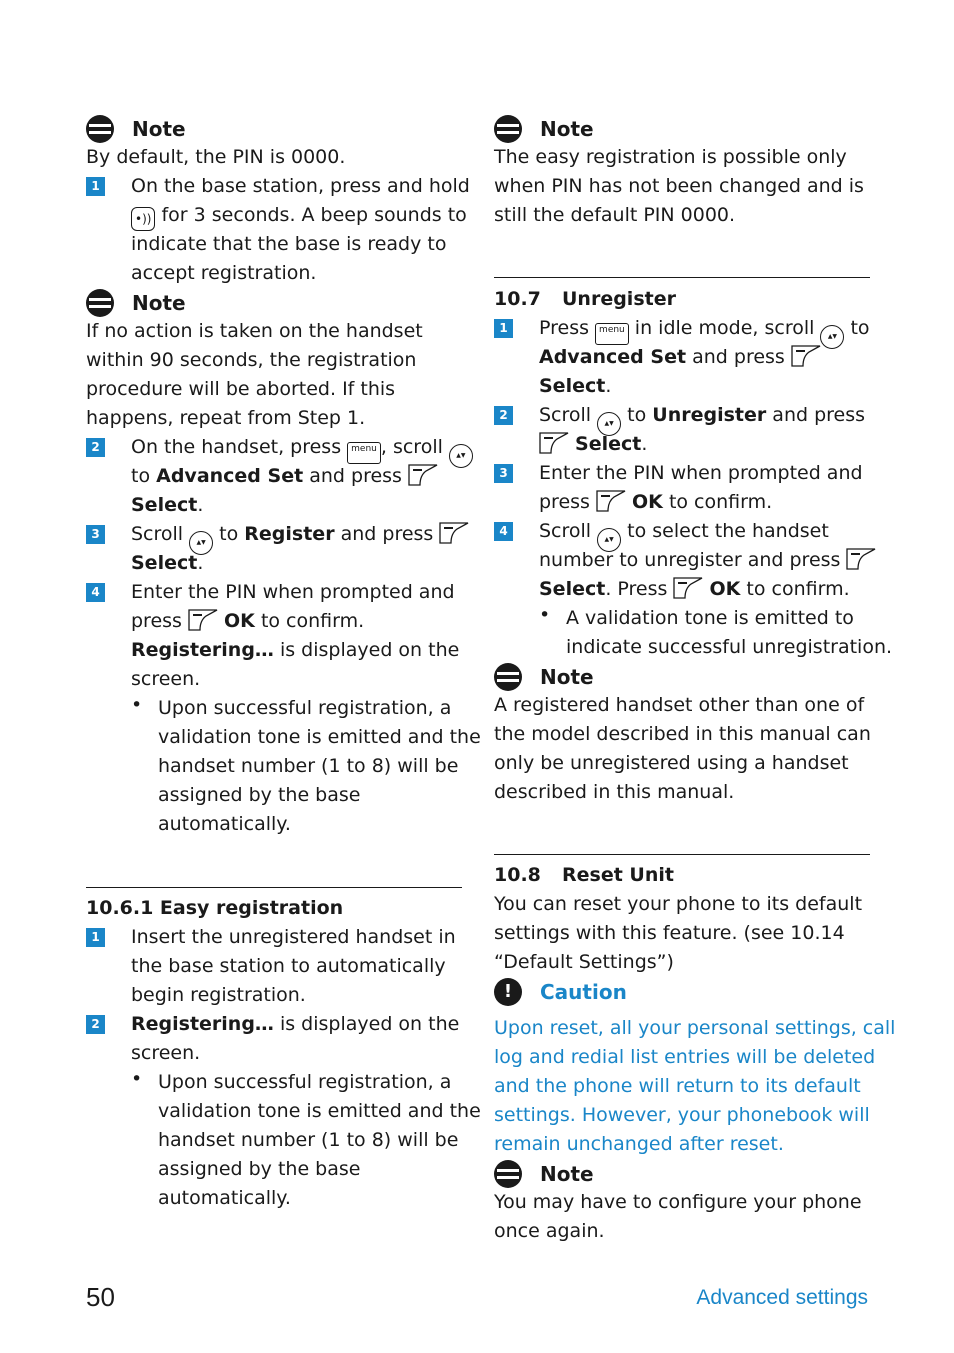 The height and width of the screenshot is (1353, 954). I want to click on section-heading: 10.8 Reset Unit, so click(682, 875).